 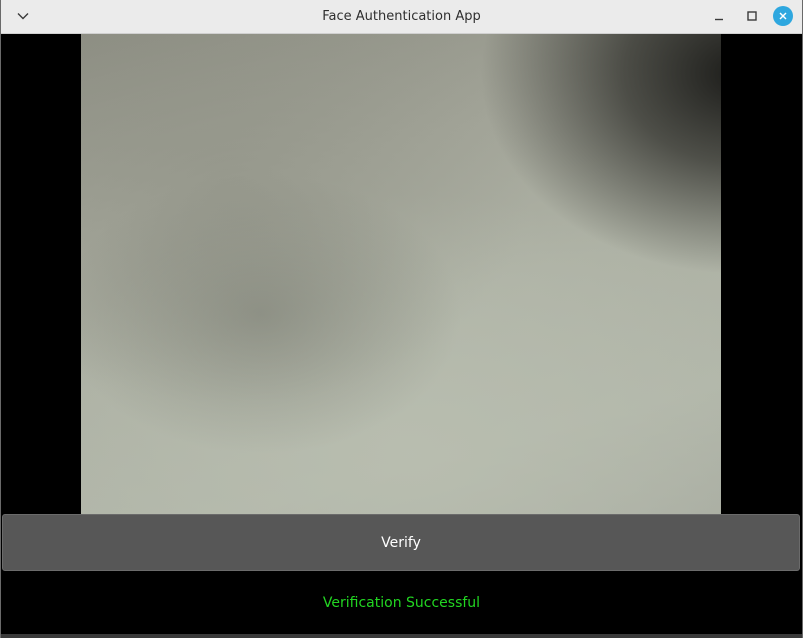 I want to click on minimize-icon, so click(x=719, y=19).